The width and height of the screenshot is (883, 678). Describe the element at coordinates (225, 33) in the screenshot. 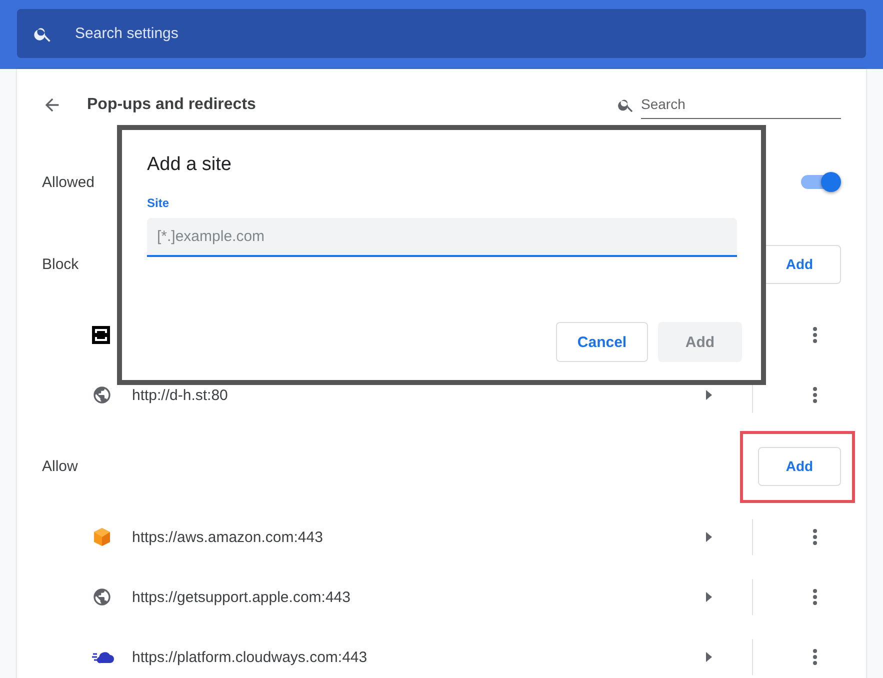

I see `search-settings-field: Search settings` at that location.